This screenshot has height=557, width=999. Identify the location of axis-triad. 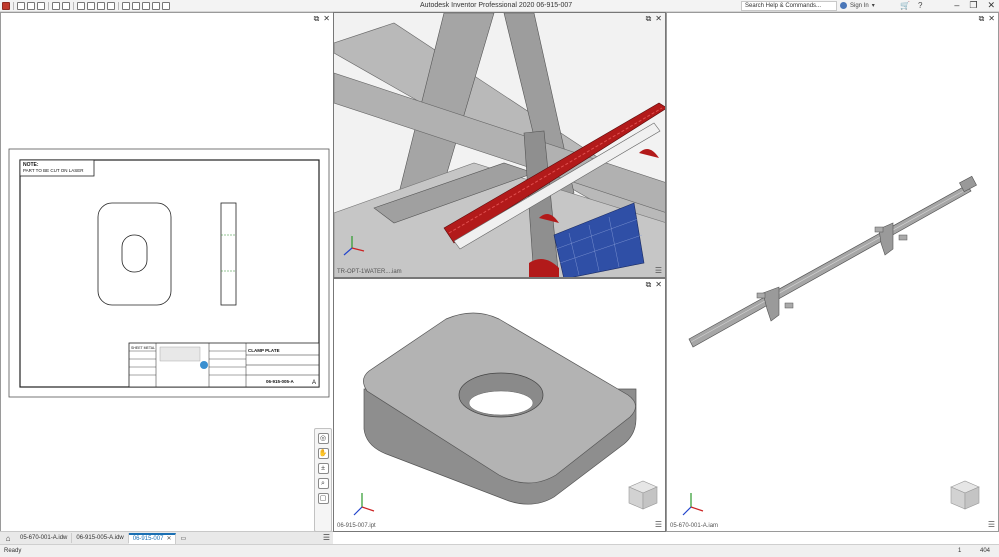
(693, 504).